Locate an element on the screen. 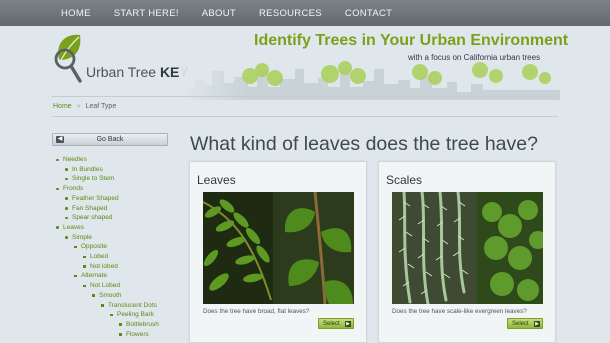  select-scales-button: Select ▶ is located at coordinates (525, 323).